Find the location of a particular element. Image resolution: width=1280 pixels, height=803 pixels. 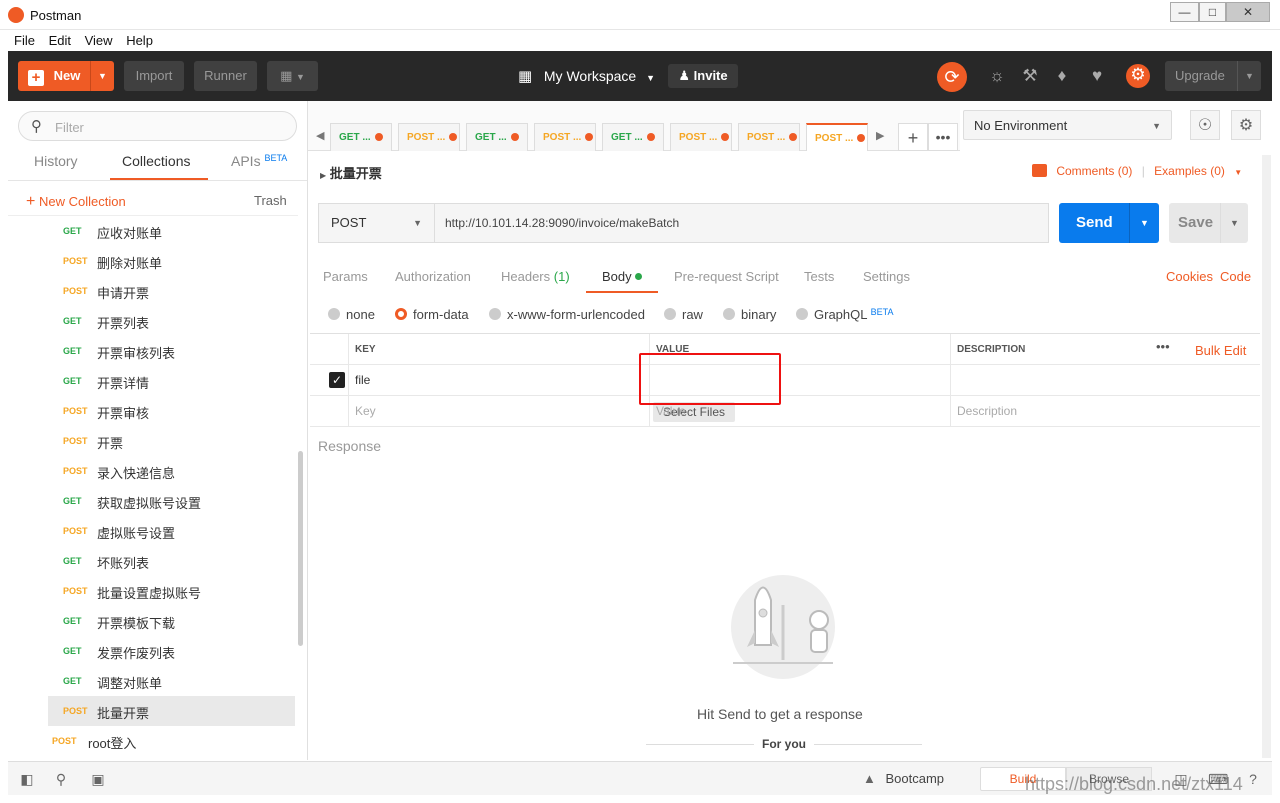

tab-authorization: Authorization is located at coordinates (433, 276).